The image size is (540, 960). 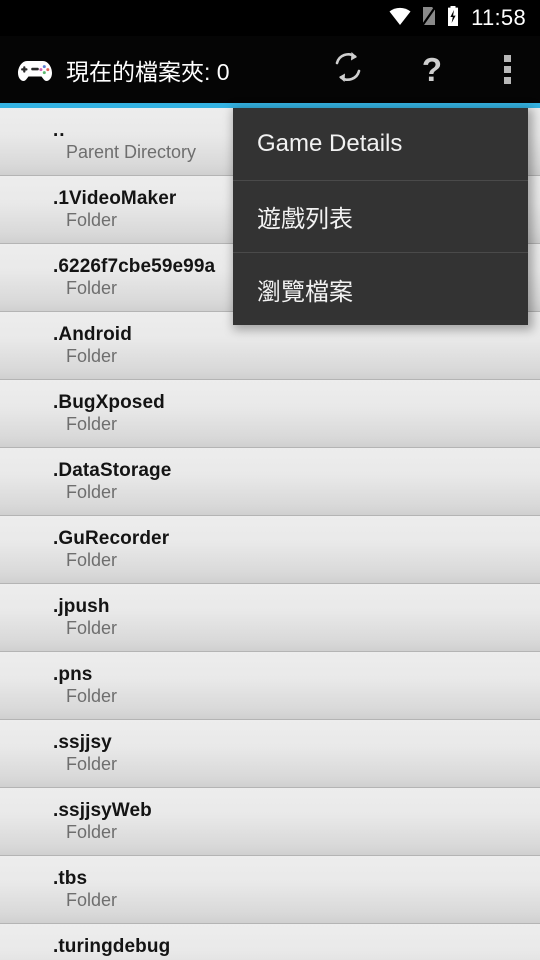 What do you see at coordinates (82, 743) in the screenshot?
I see `file-row-name: .ssjjsy` at bounding box center [82, 743].